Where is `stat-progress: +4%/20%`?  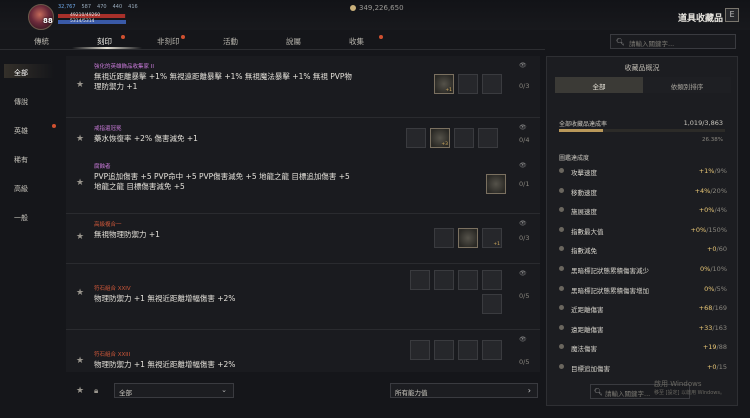 stat-progress: +4%/20% is located at coordinates (710, 190).